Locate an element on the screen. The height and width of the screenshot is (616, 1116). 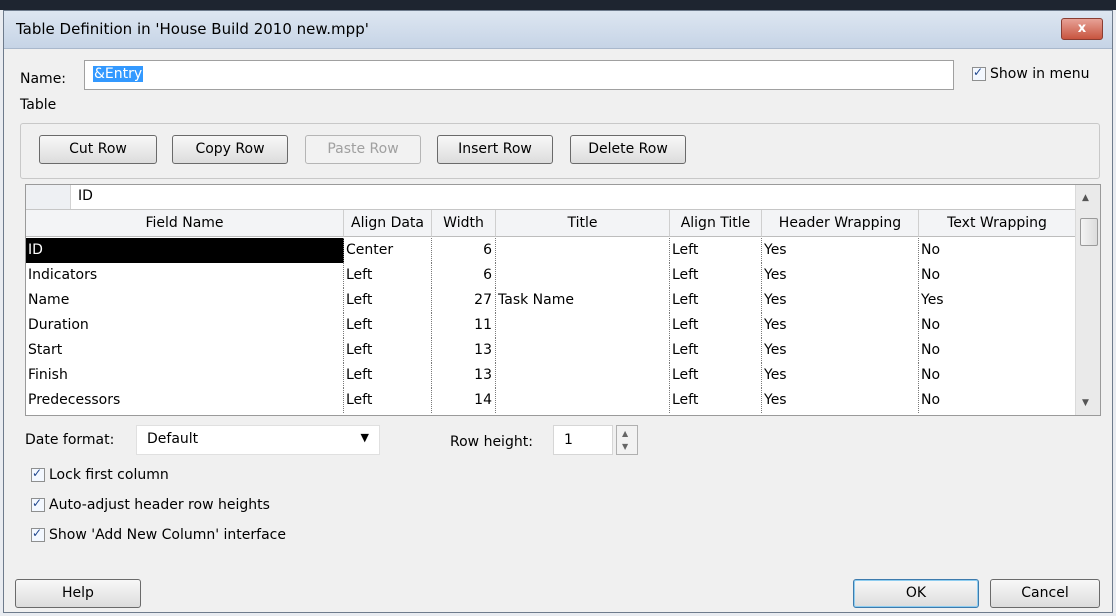
table-row: Name Left 27 Task Name Left Yes Yes is located at coordinates (551, 300).